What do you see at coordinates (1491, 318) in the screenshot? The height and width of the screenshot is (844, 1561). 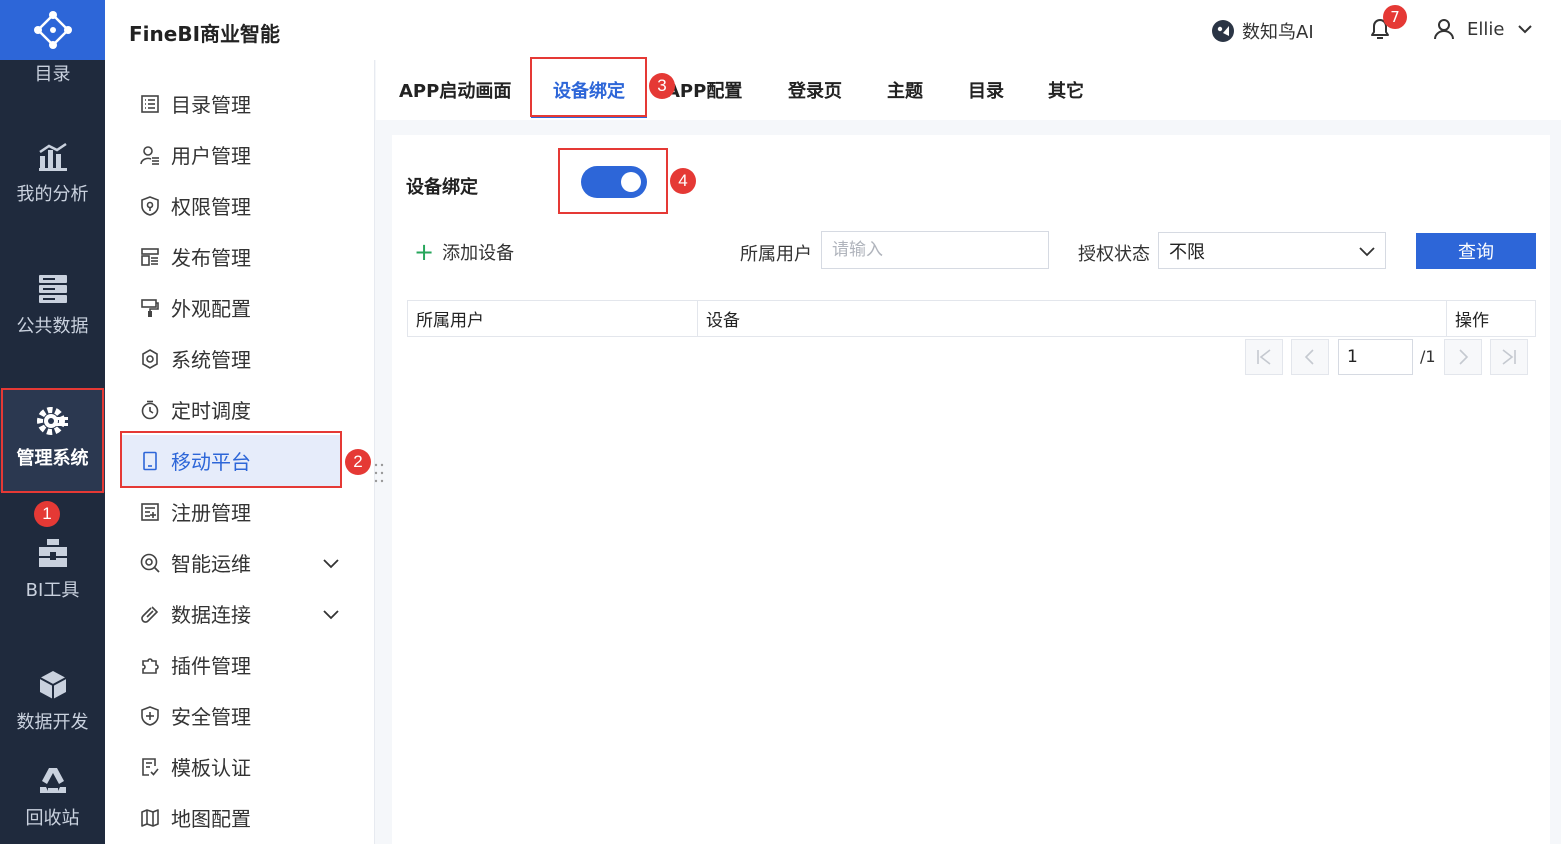 I see `column-header-actions: 操作` at bounding box center [1491, 318].